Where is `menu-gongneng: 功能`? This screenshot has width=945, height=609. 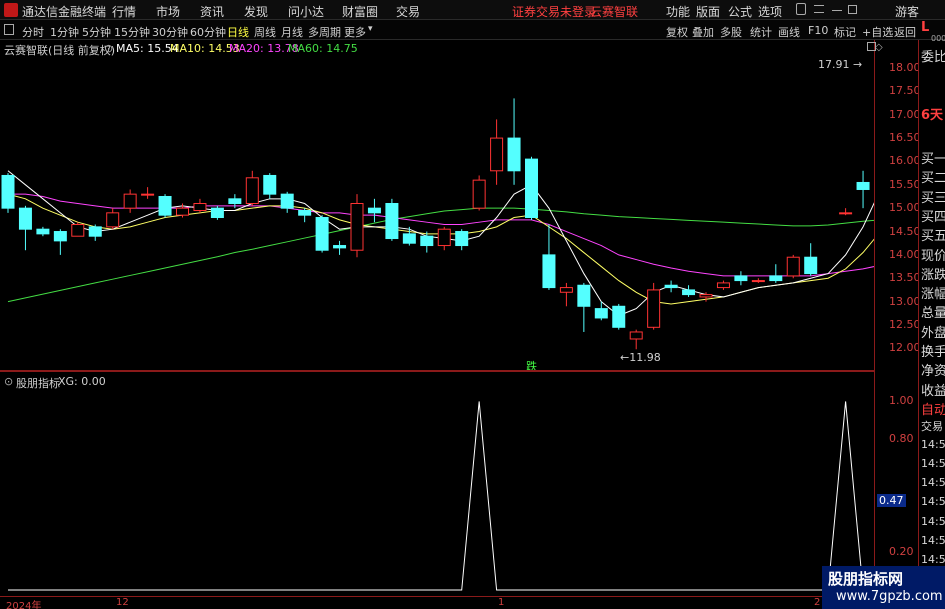
menu-gongneng: 功能 is located at coordinates (678, 11).